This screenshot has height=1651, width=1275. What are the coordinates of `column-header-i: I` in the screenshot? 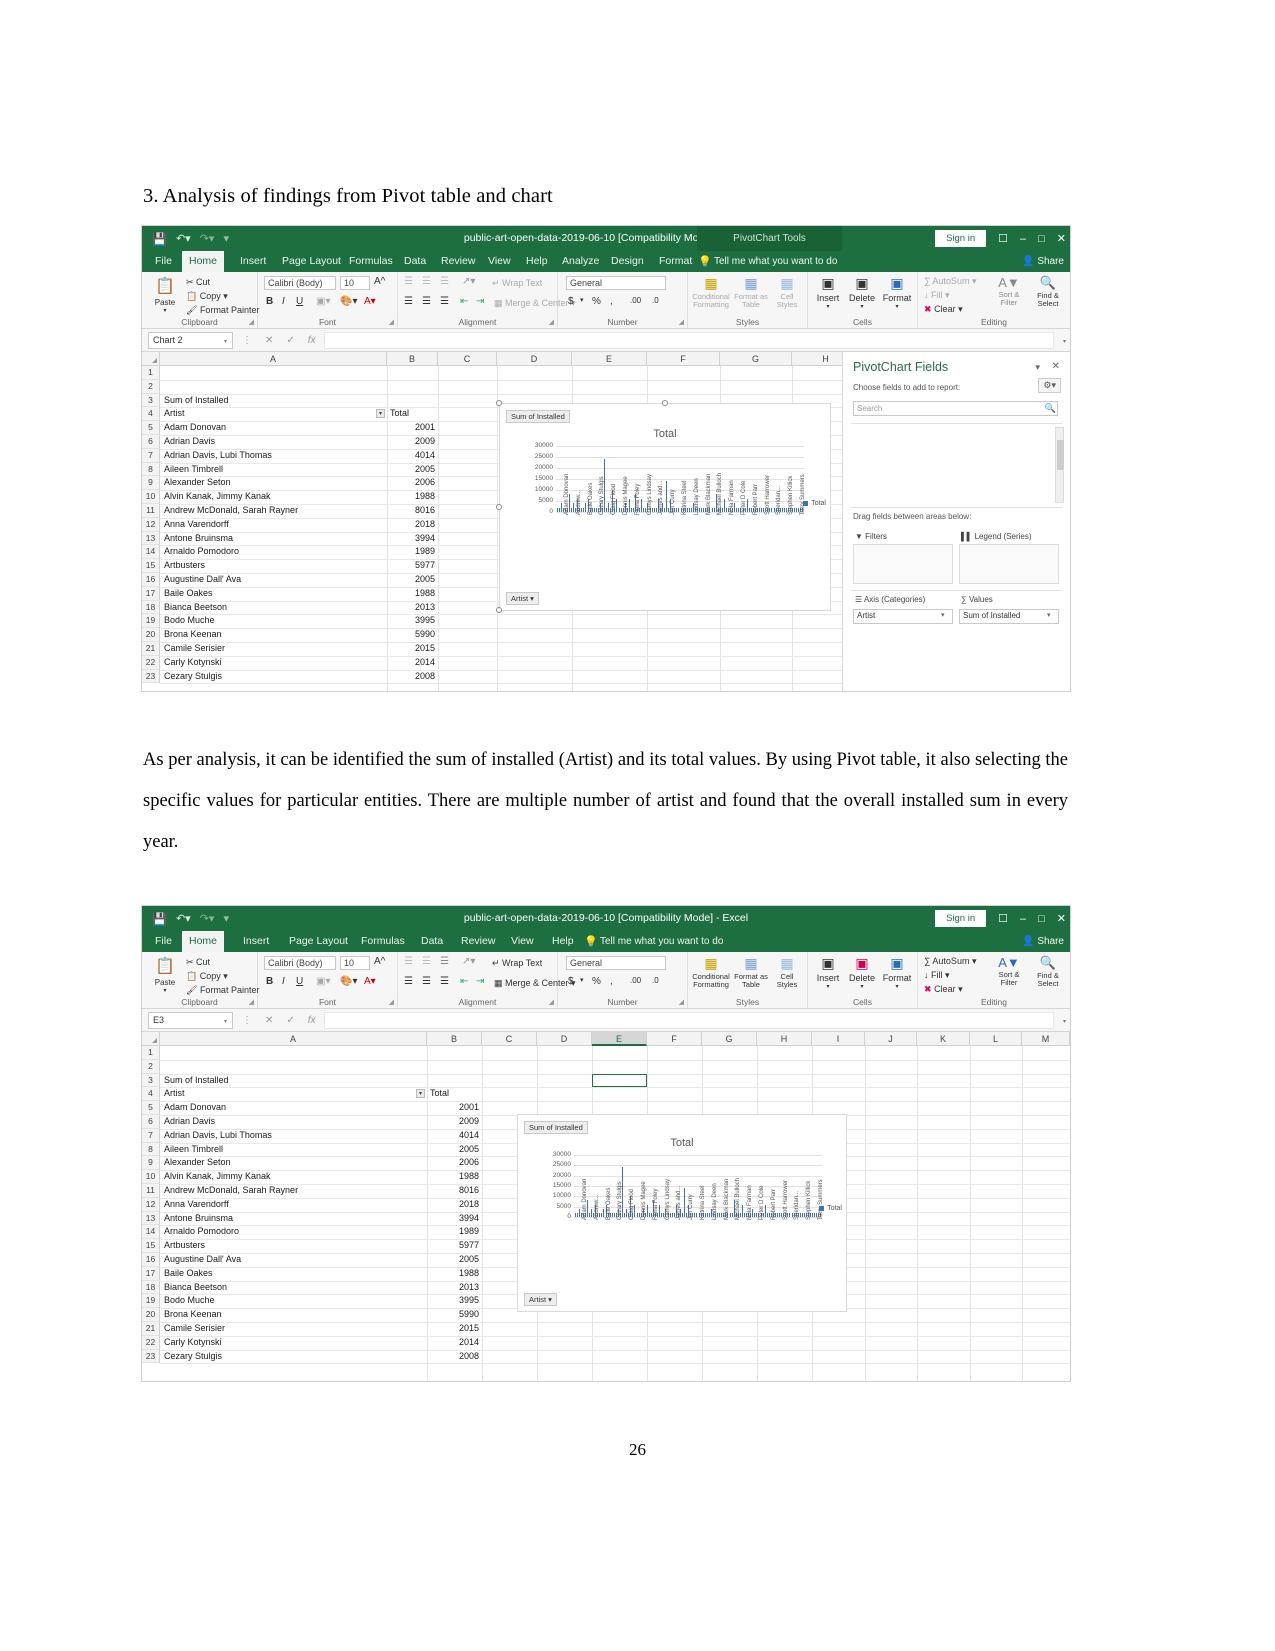 It's located at (838, 1039).